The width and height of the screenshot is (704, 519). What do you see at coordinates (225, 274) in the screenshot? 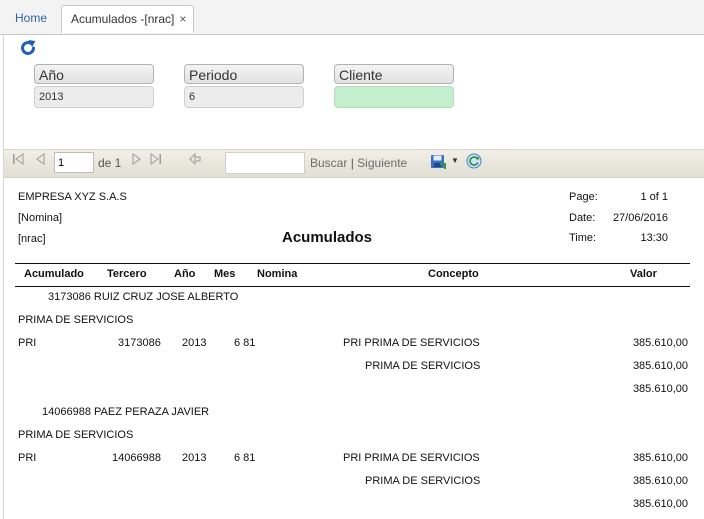
I see `col-mes: Mes` at bounding box center [225, 274].